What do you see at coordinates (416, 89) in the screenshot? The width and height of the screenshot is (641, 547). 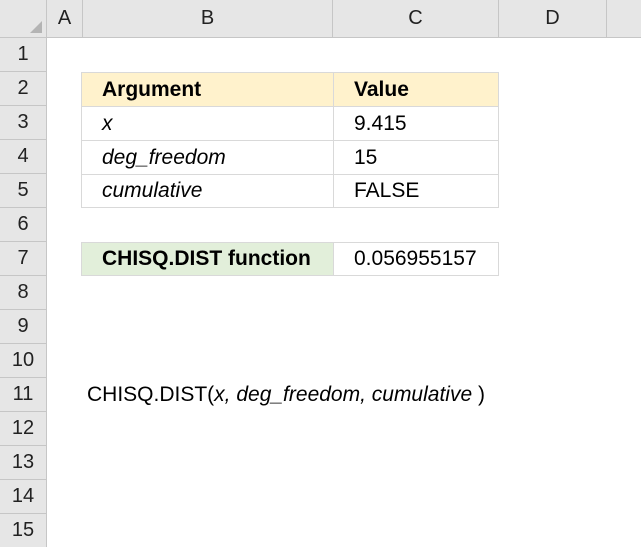 I see `header-value-cell: Value` at bounding box center [416, 89].